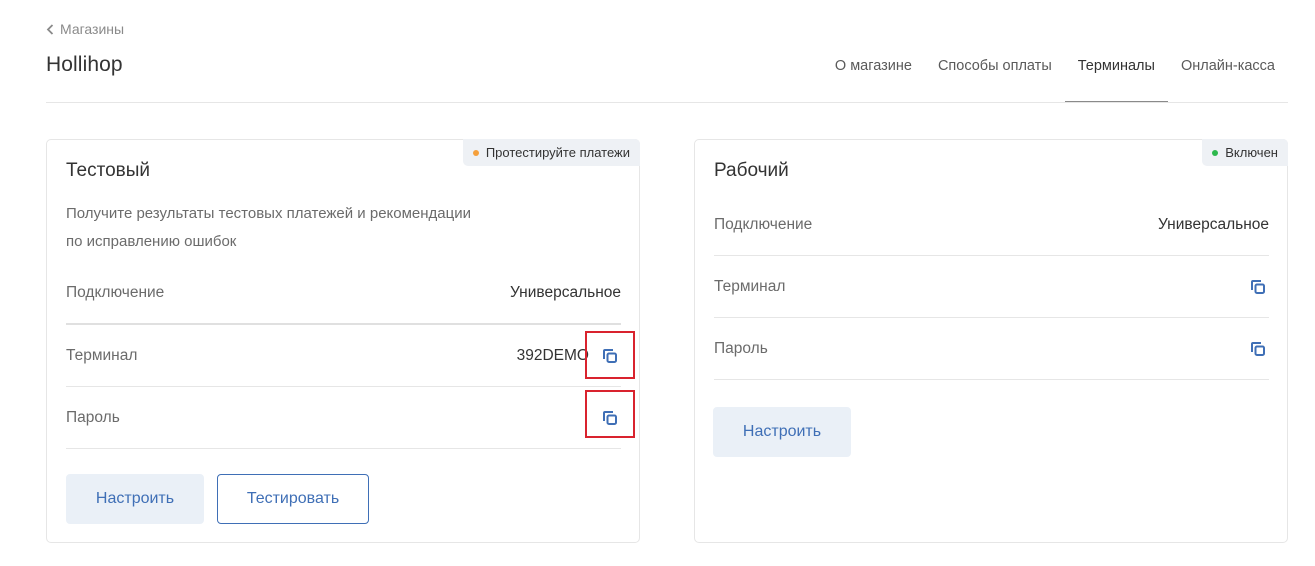  What do you see at coordinates (343, 356) in the screenshot?
I see `test-row-terminal: Терминал 392DEMO` at bounding box center [343, 356].